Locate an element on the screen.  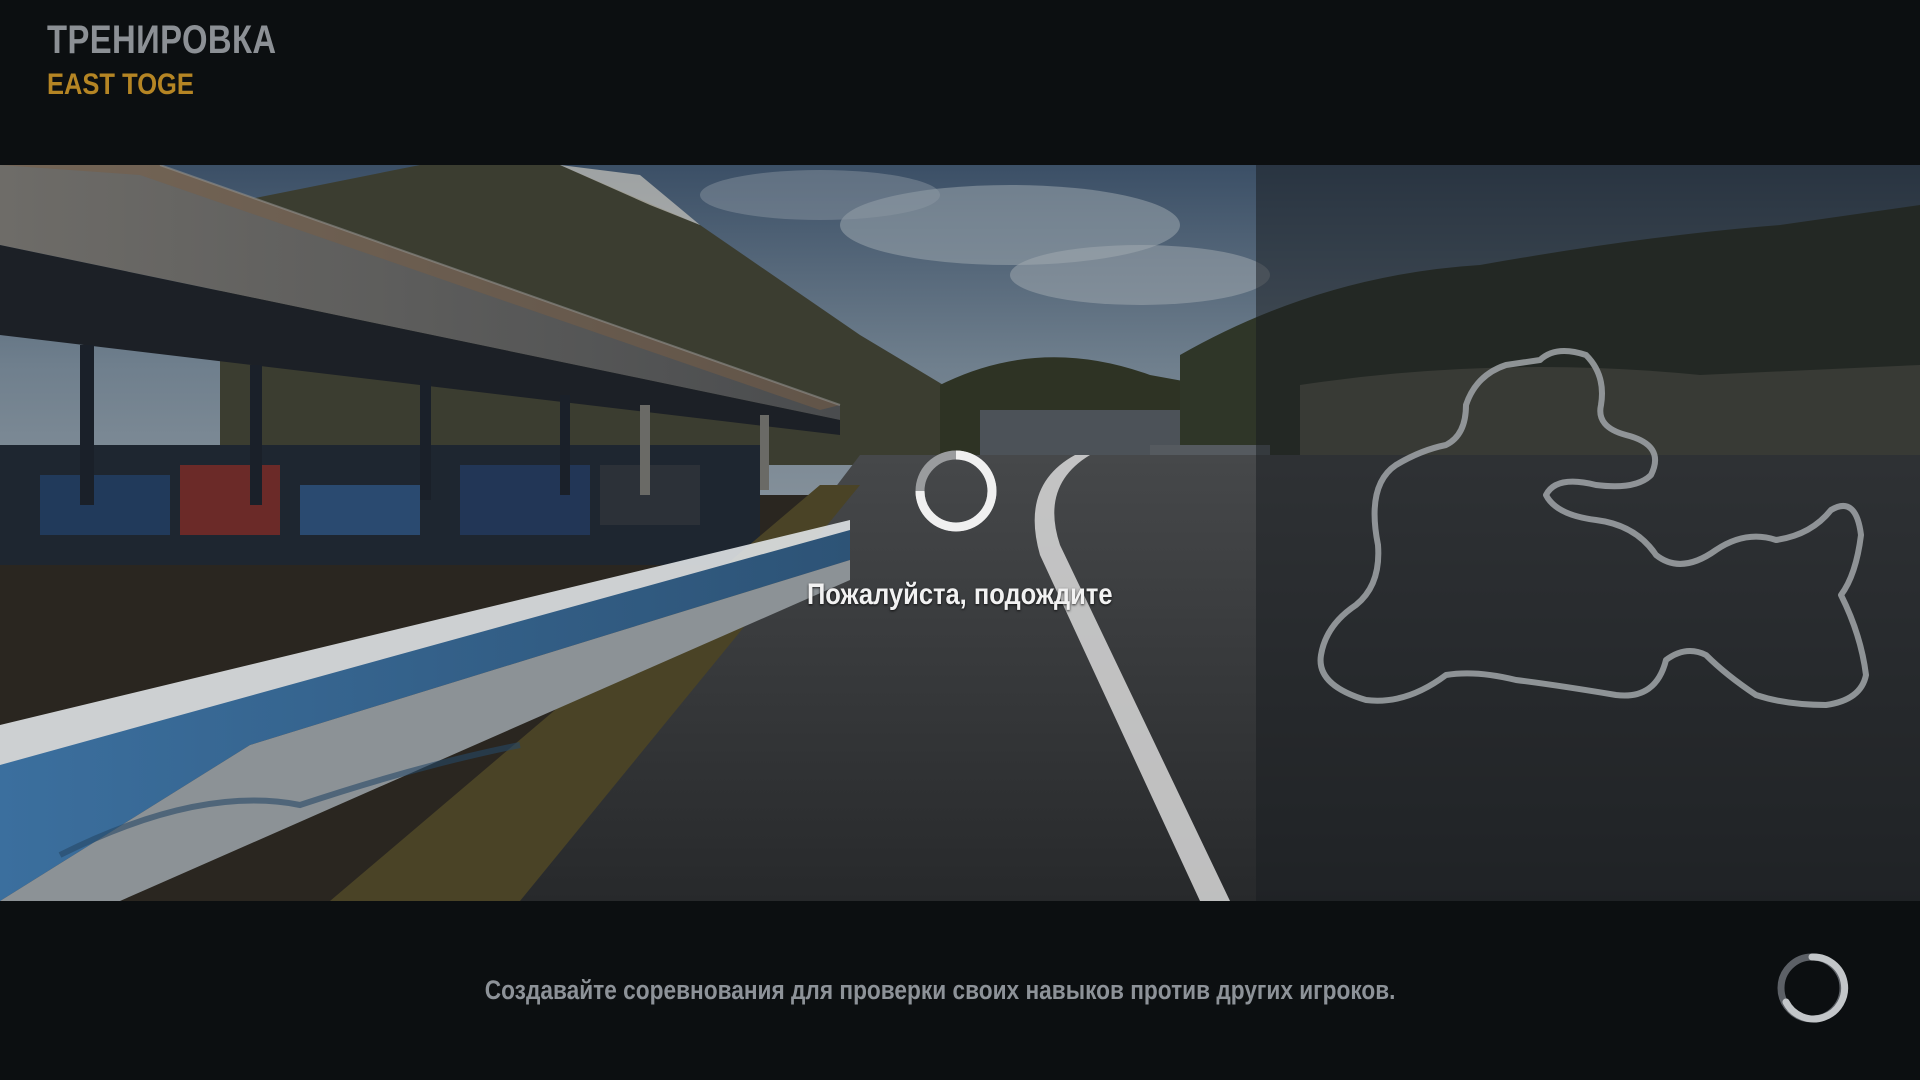
loading-ring-icon is located at coordinates (1813, 988).